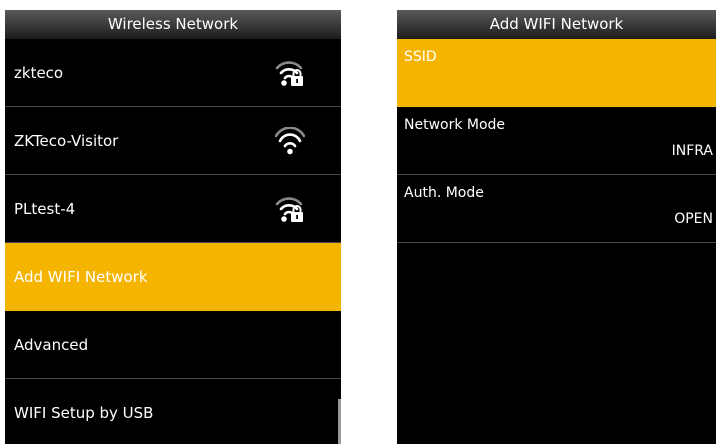 The height and width of the screenshot is (444, 716). I want to click on wifi-item-label: ZKTeco-Visitor, so click(66, 141).